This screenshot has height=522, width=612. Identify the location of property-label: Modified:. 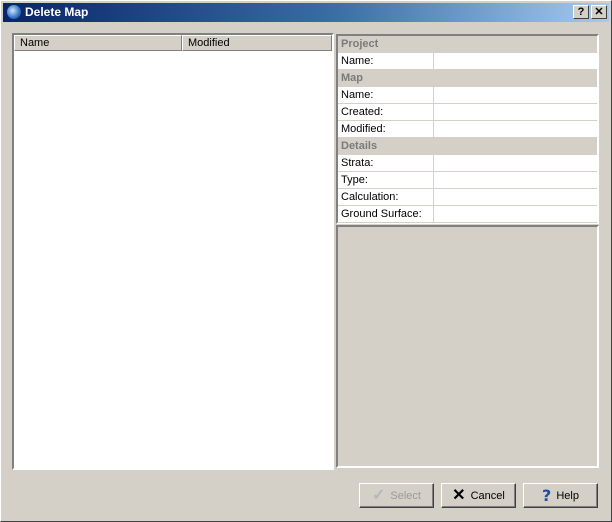
(386, 129).